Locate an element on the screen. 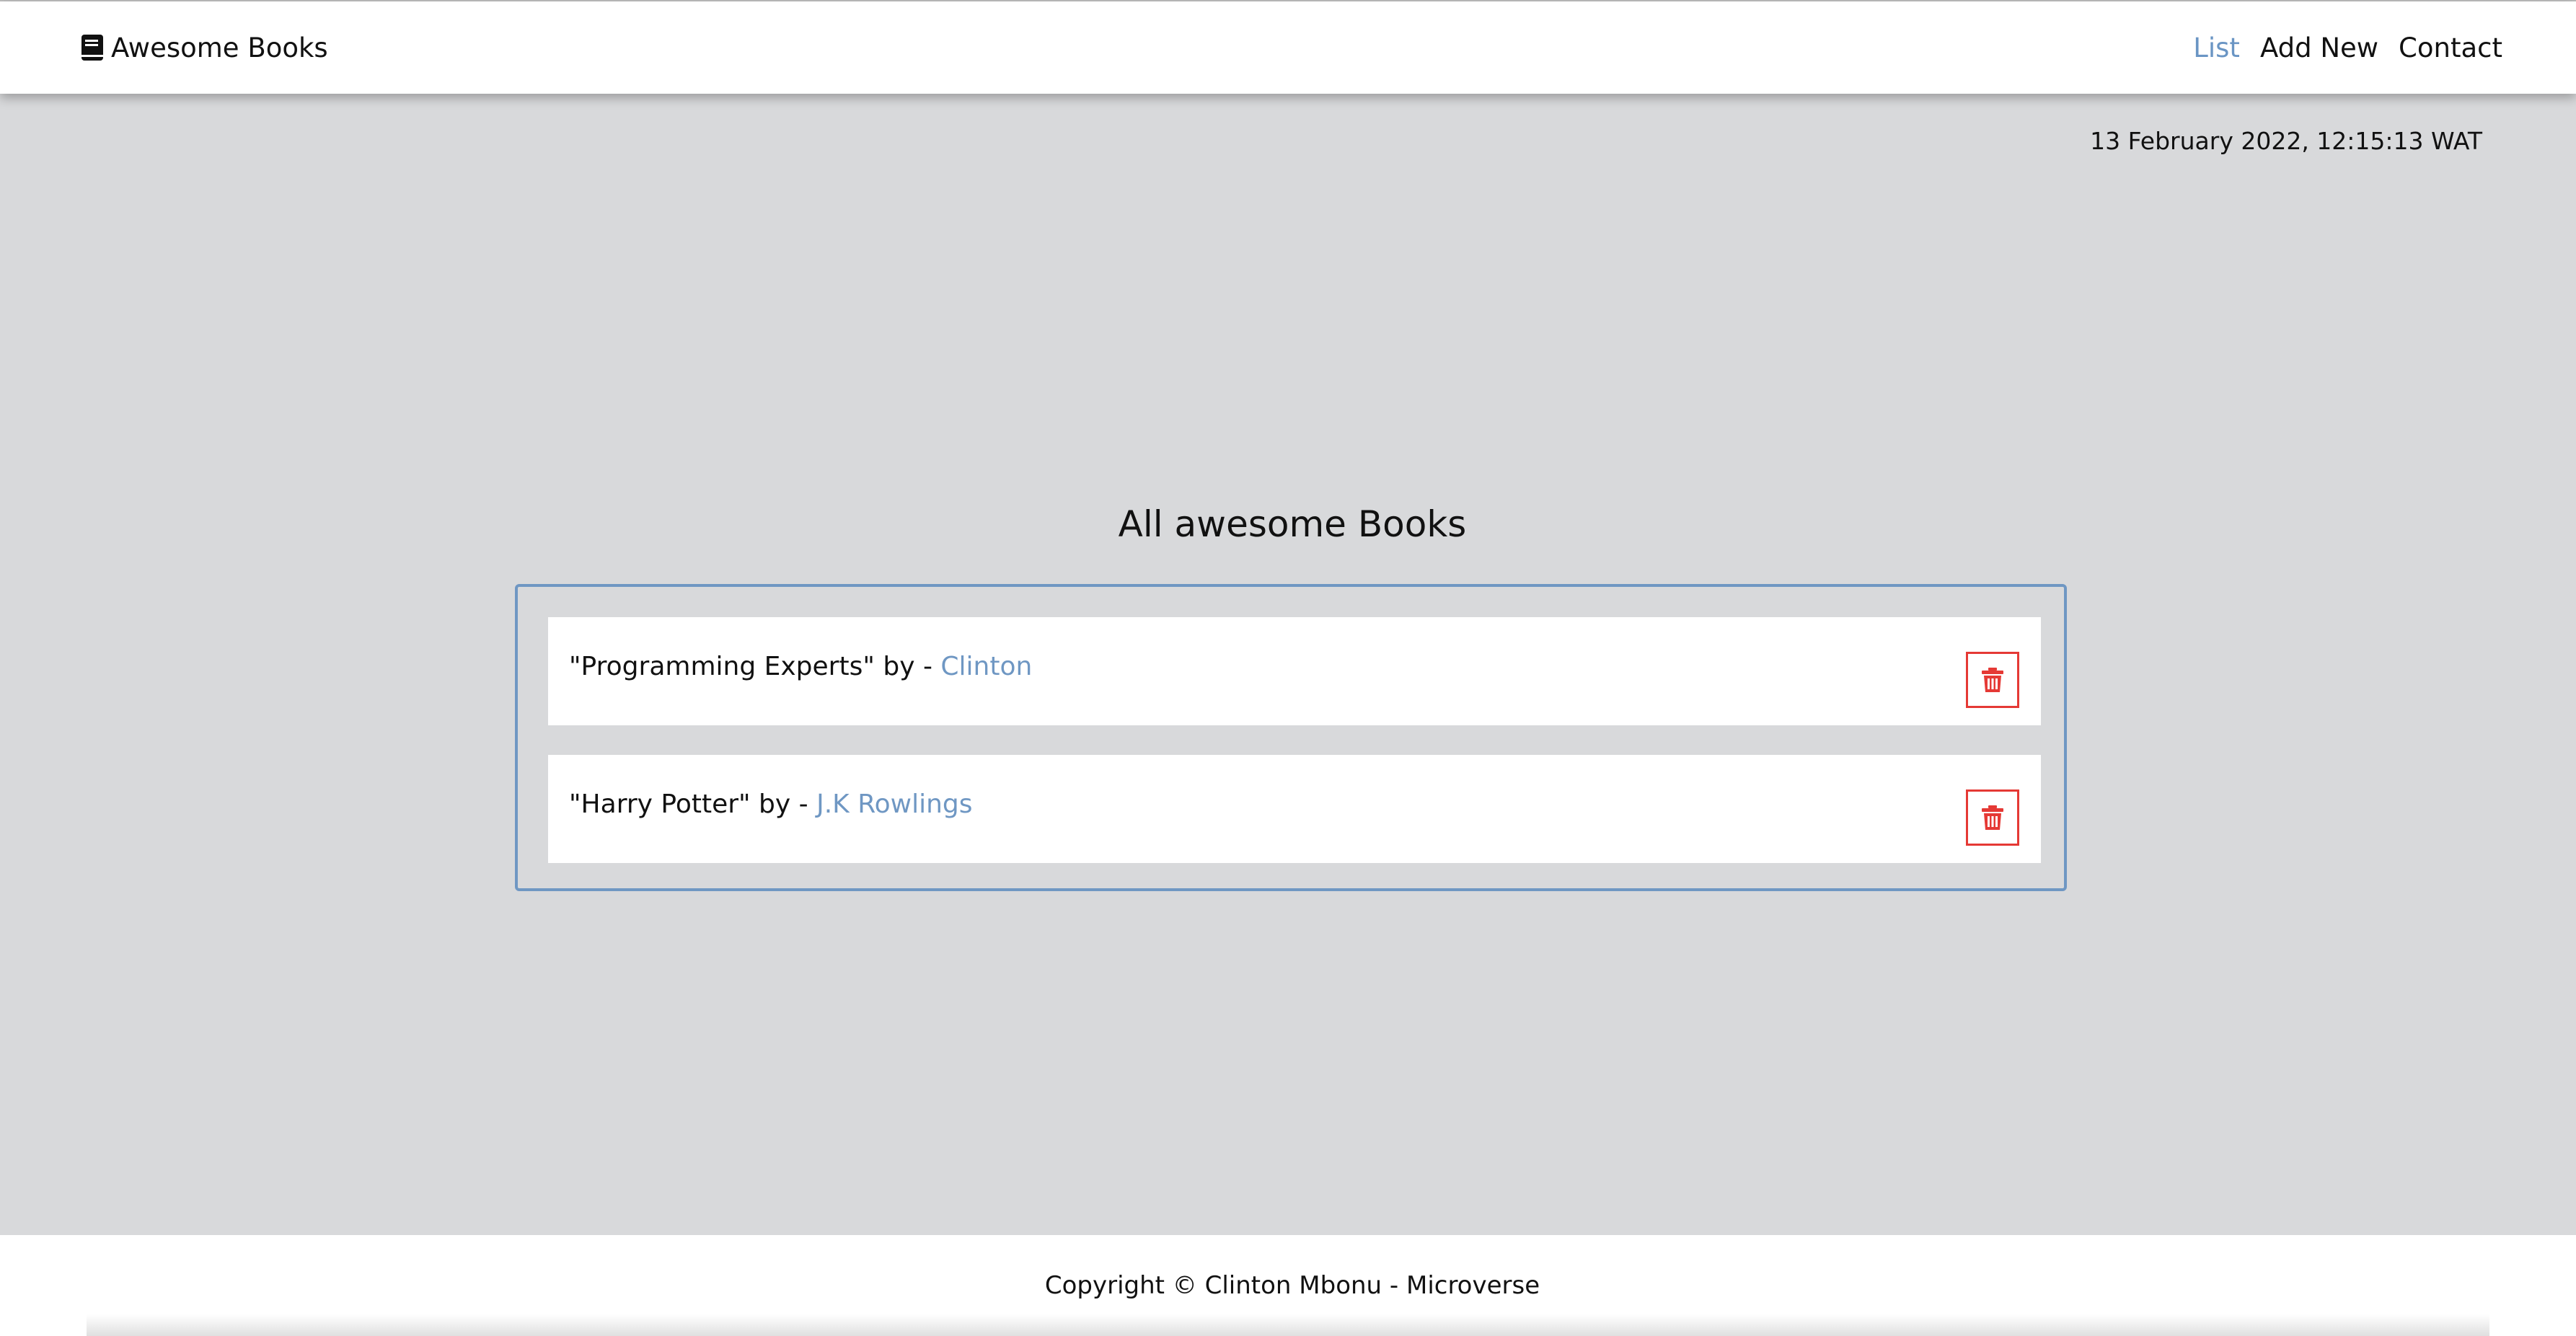 The width and height of the screenshot is (2576, 1336). navbar: Awesome Books List Add New Contact is located at coordinates (1288, 47).